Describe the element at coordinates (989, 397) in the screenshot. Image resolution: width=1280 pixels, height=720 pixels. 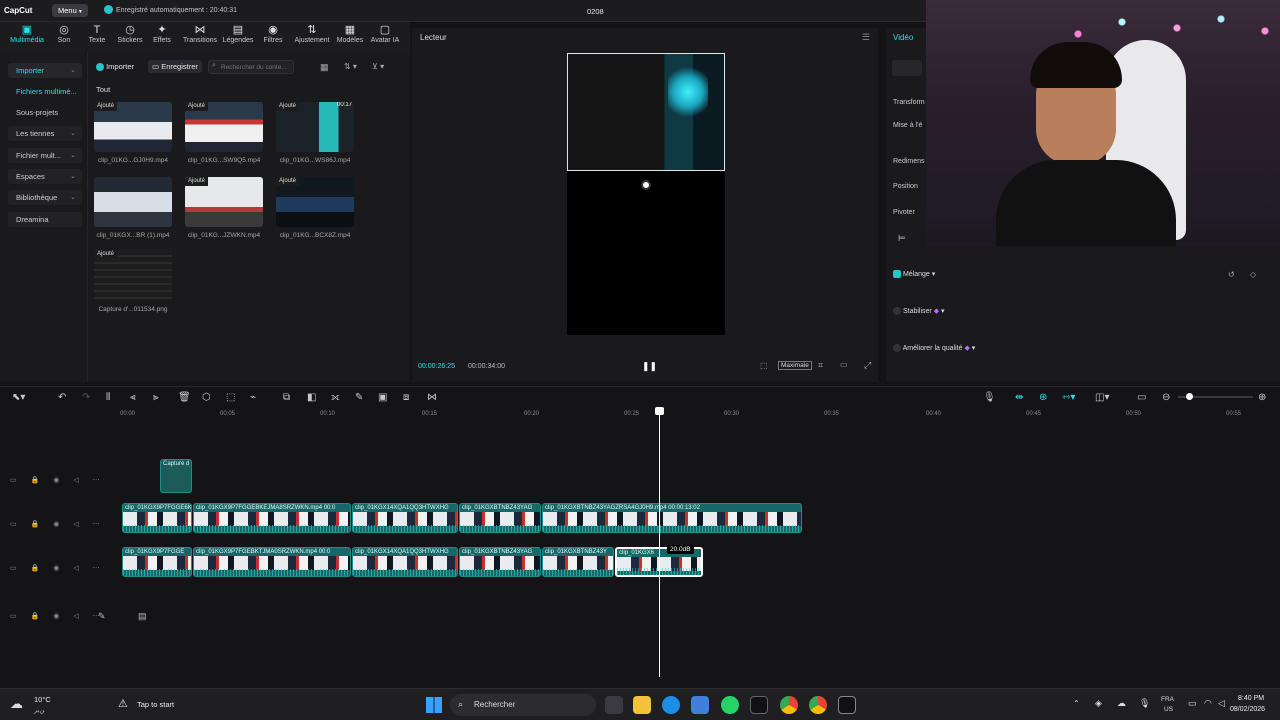
I see `microphone-icon: 🎙` at that location.